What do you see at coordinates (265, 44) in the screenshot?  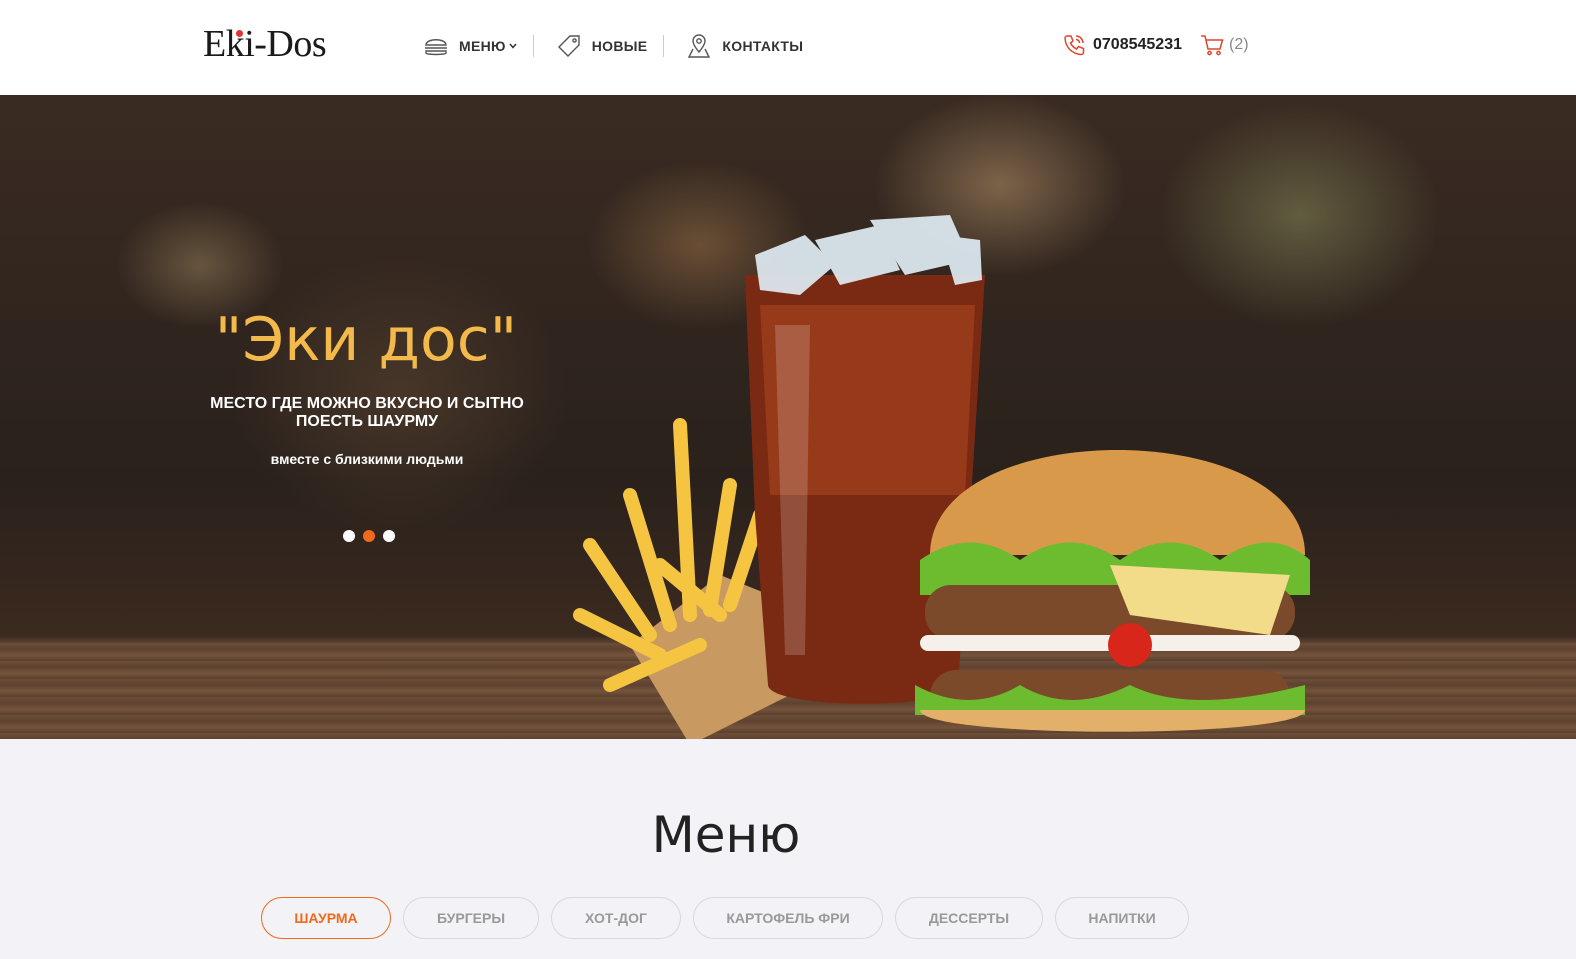 I see `logo: Eki-Dos` at bounding box center [265, 44].